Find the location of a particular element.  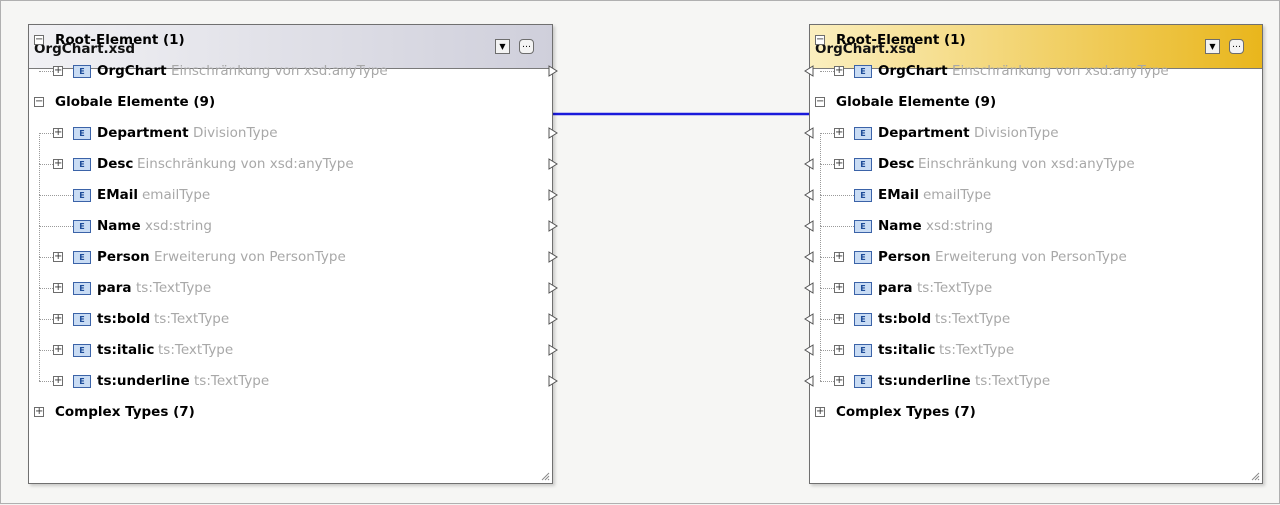

element-name: ts:bold is located at coordinates (124, 319).